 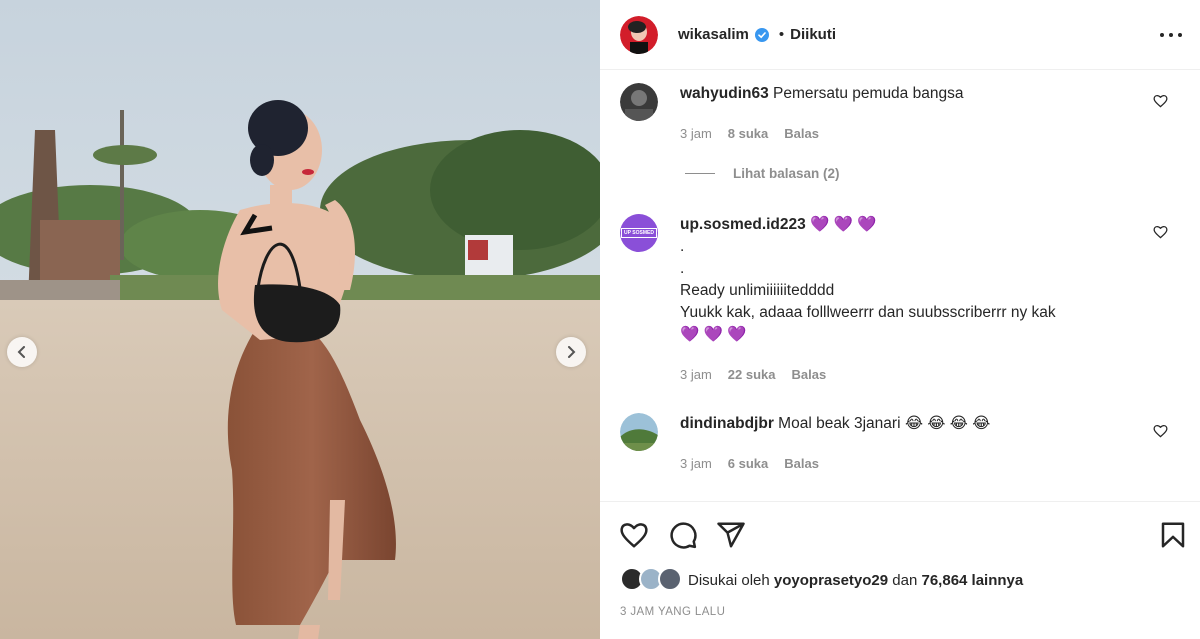 What do you see at coordinates (743, 224) in the screenshot?
I see `commenter-username: up.sosmed.id223` at bounding box center [743, 224].